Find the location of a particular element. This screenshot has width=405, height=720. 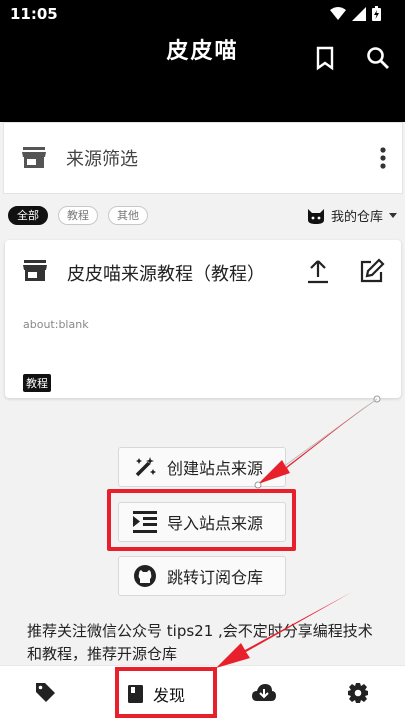

status-bar: 11:05 is located at coordinates (202, 14).